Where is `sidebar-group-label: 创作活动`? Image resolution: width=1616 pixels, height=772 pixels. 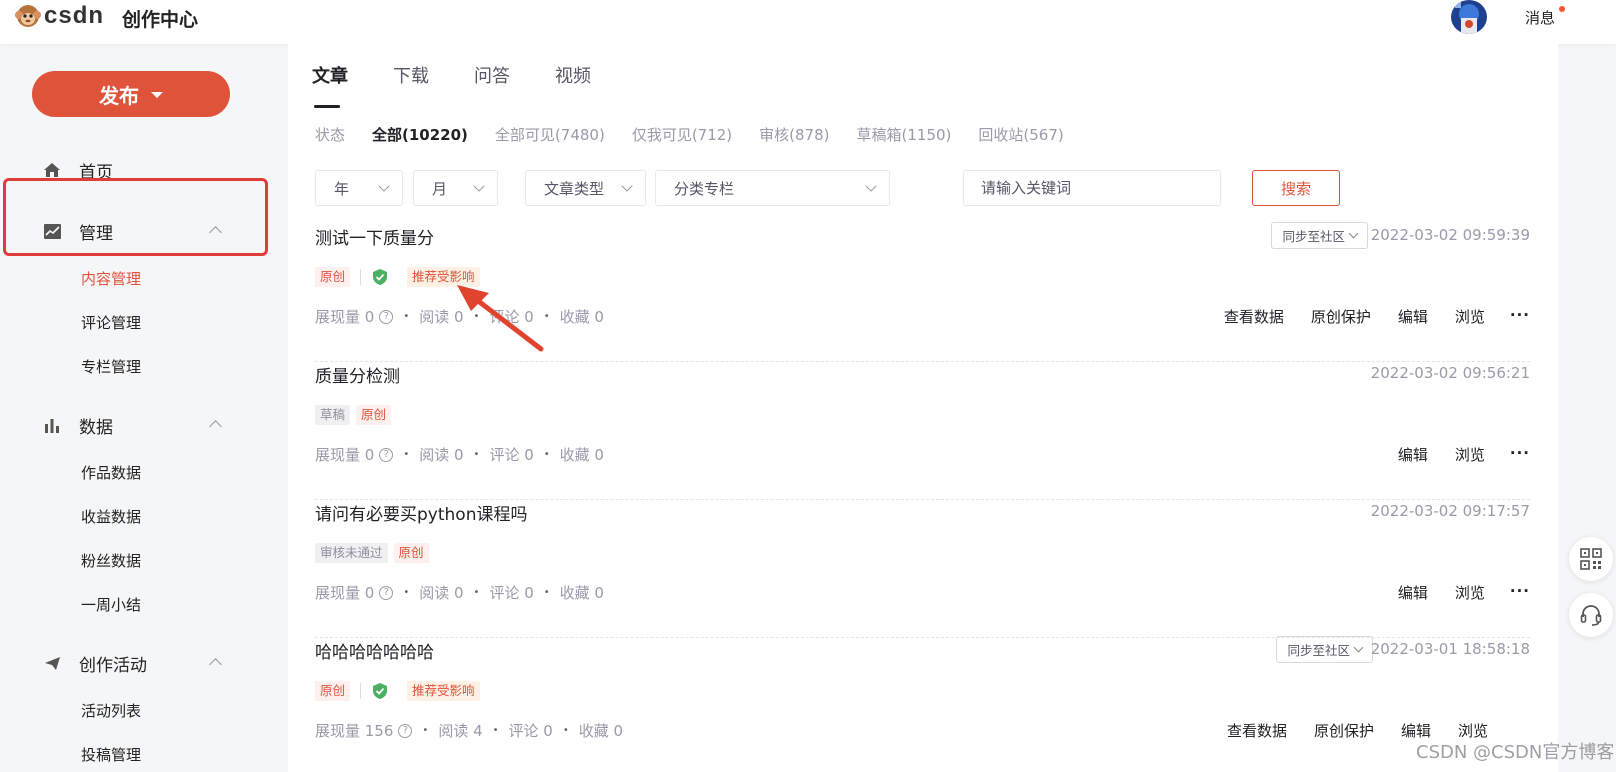 sidebar-group-label: 创作活动 is located at coordinates (113, 665).